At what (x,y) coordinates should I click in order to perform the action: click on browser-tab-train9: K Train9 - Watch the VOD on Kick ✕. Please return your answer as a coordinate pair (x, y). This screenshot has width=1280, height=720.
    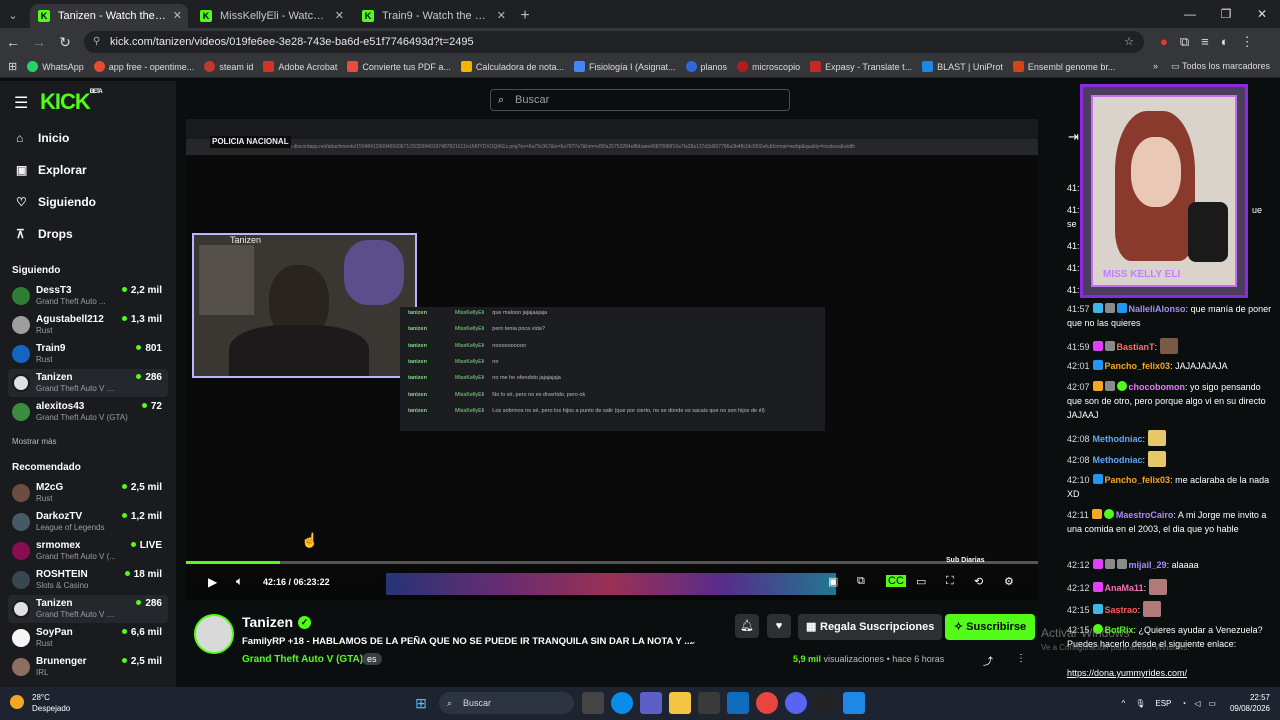
    Looking at the image, I should click on (433, 16).